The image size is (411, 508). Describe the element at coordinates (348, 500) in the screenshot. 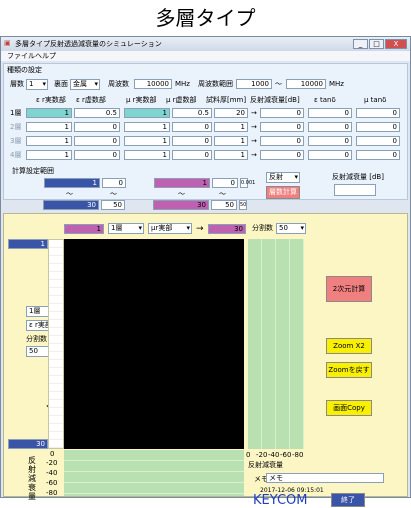

I see `exit-button: 終了` at that location.